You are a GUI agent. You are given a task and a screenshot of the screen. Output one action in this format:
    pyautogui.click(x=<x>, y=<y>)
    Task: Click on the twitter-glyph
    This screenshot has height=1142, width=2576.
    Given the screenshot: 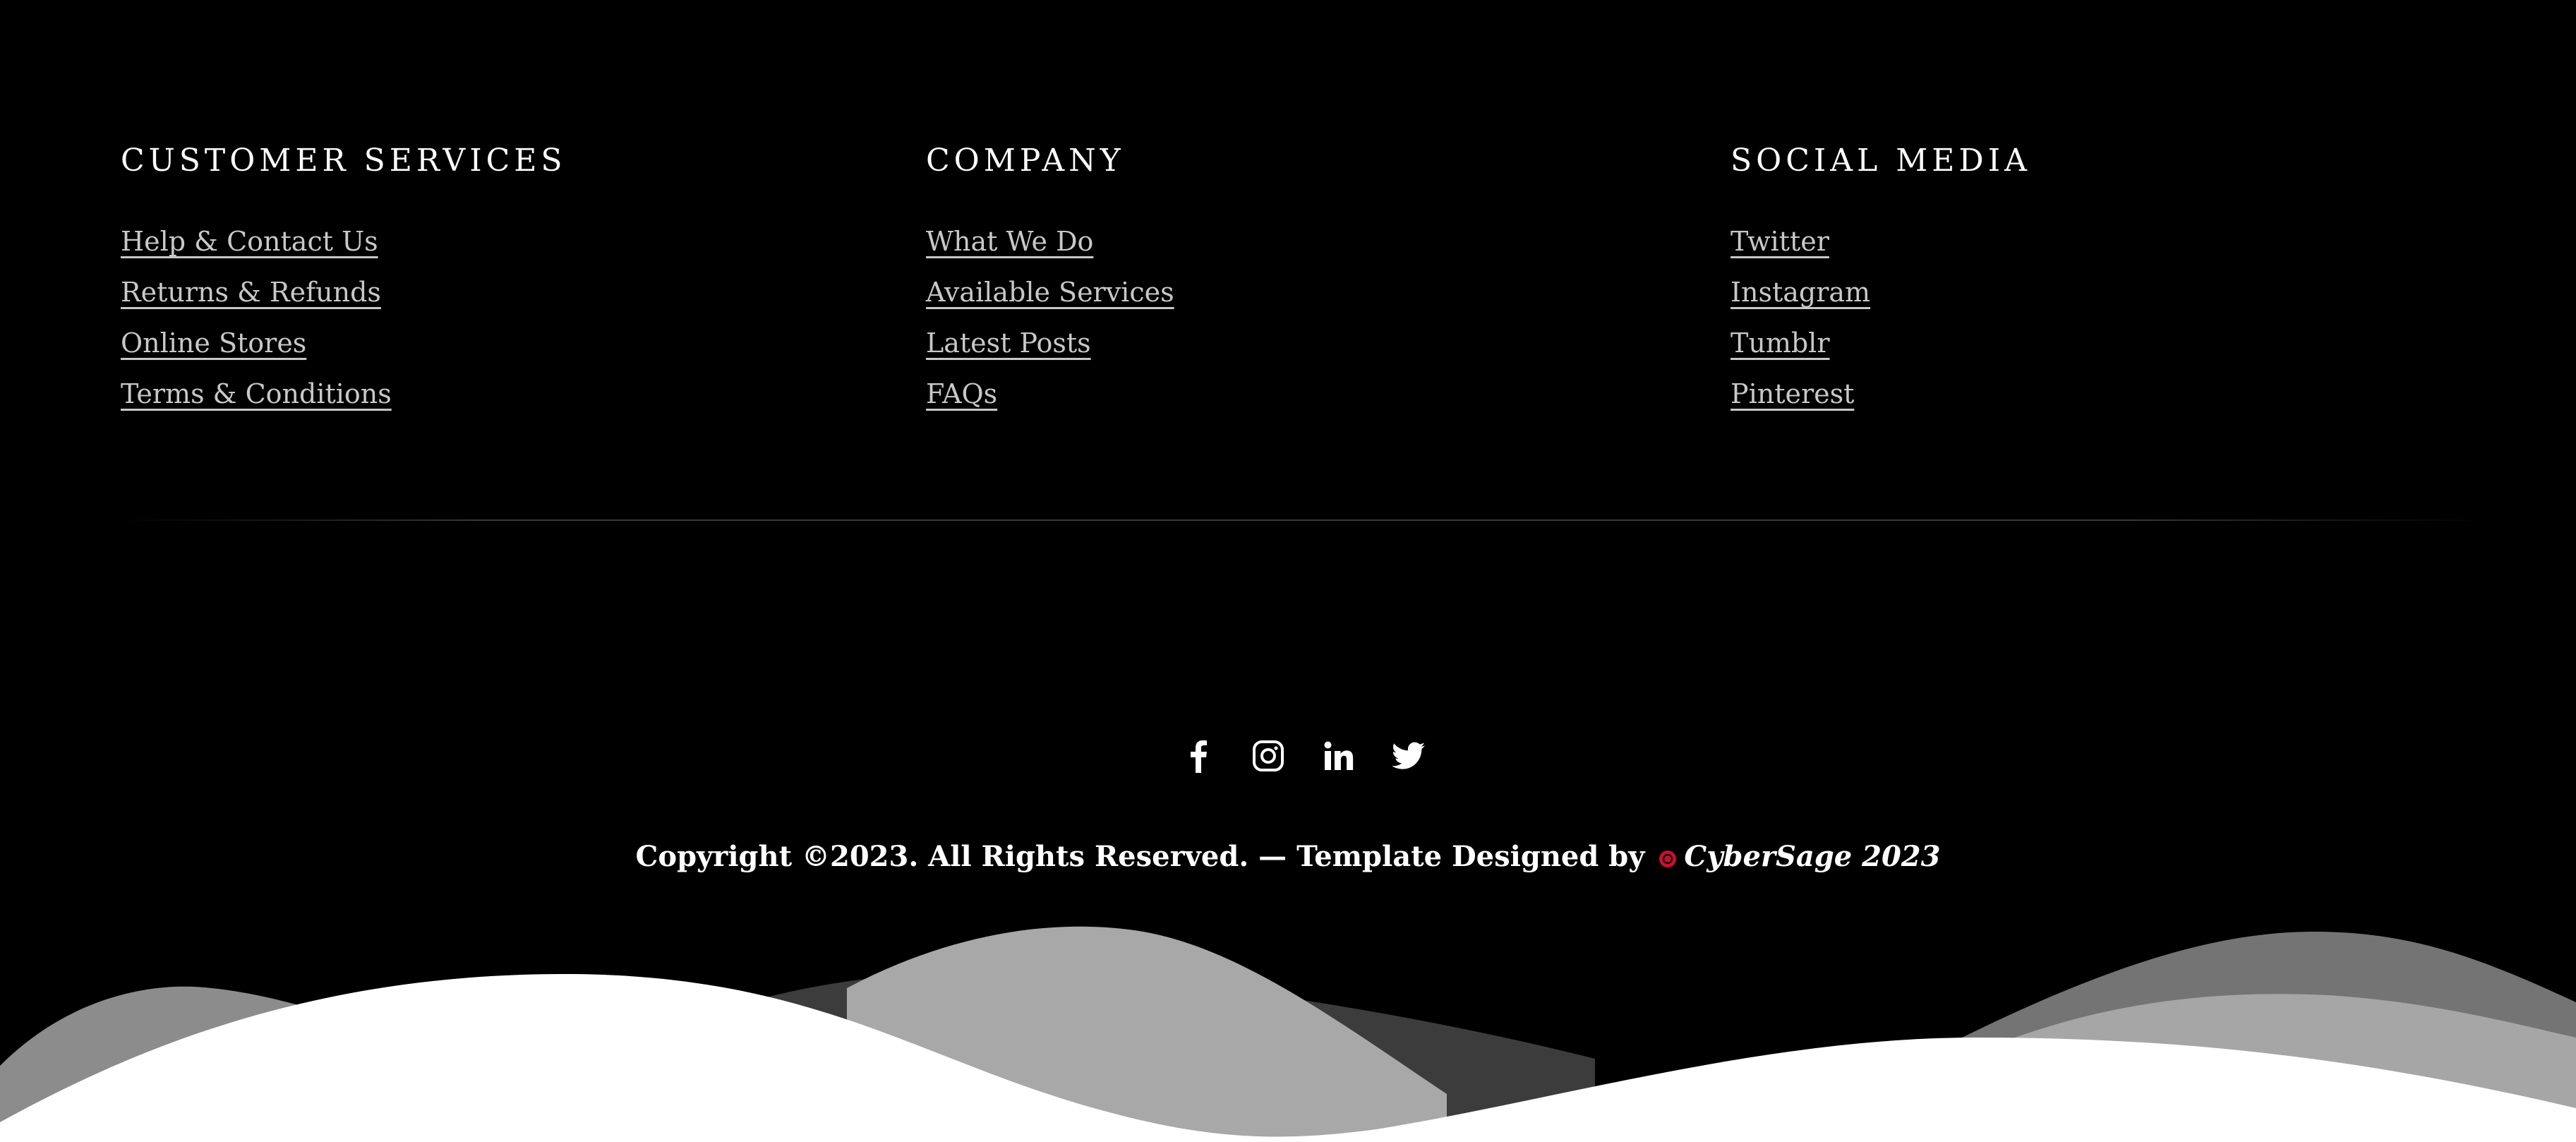 What is the action you would take?
    pyautogui.click(x=1408, y=755)
    